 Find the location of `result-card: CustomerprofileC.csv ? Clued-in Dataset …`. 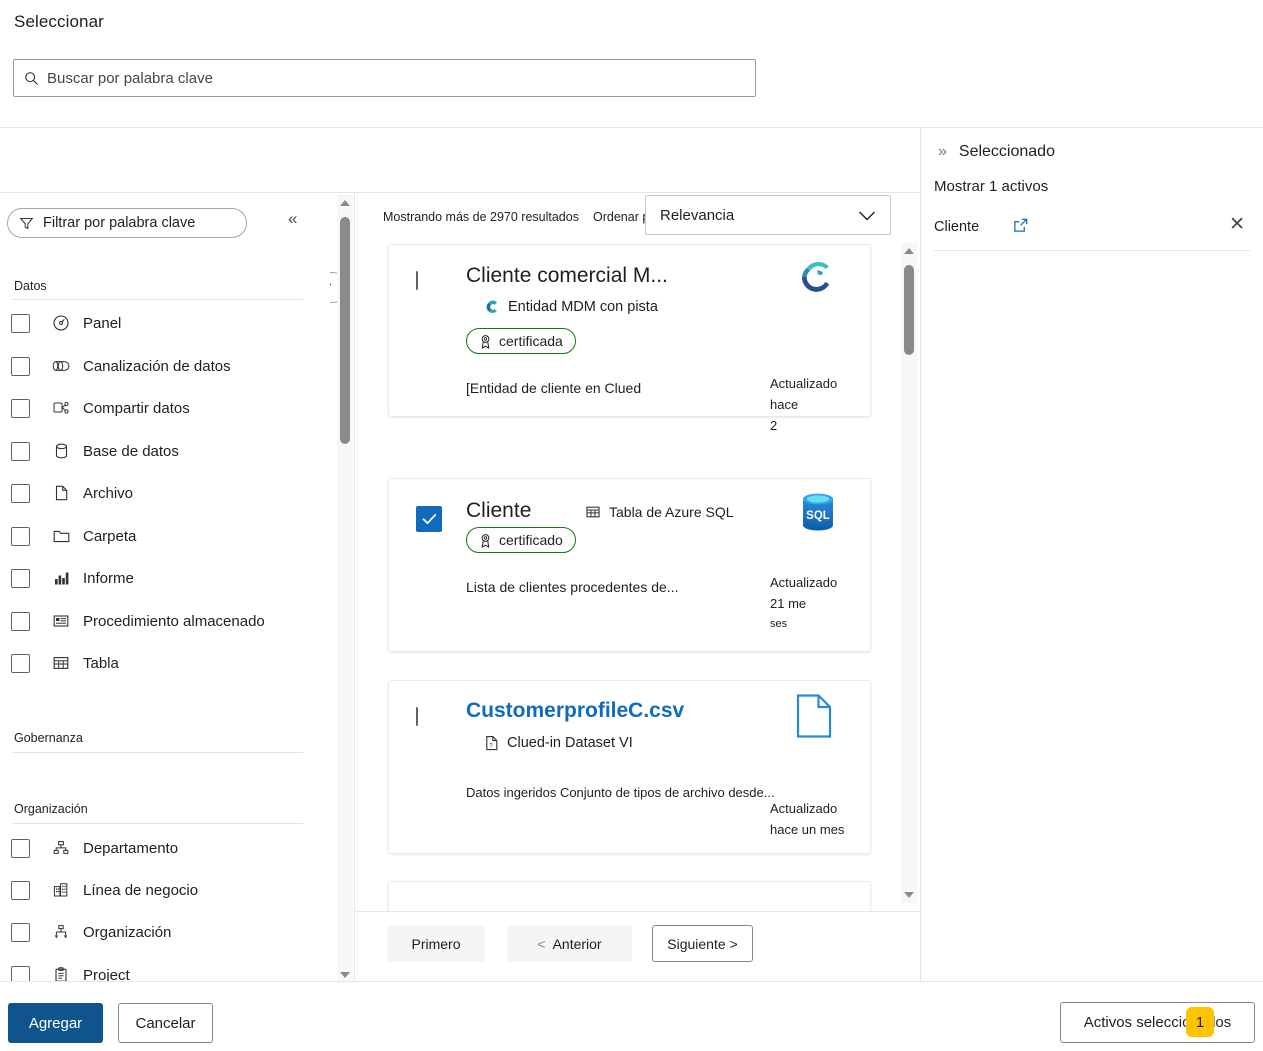

result-card: CustomerprofileC.csv ? Clued-in Dataset … is located at coordinates (629, 767).